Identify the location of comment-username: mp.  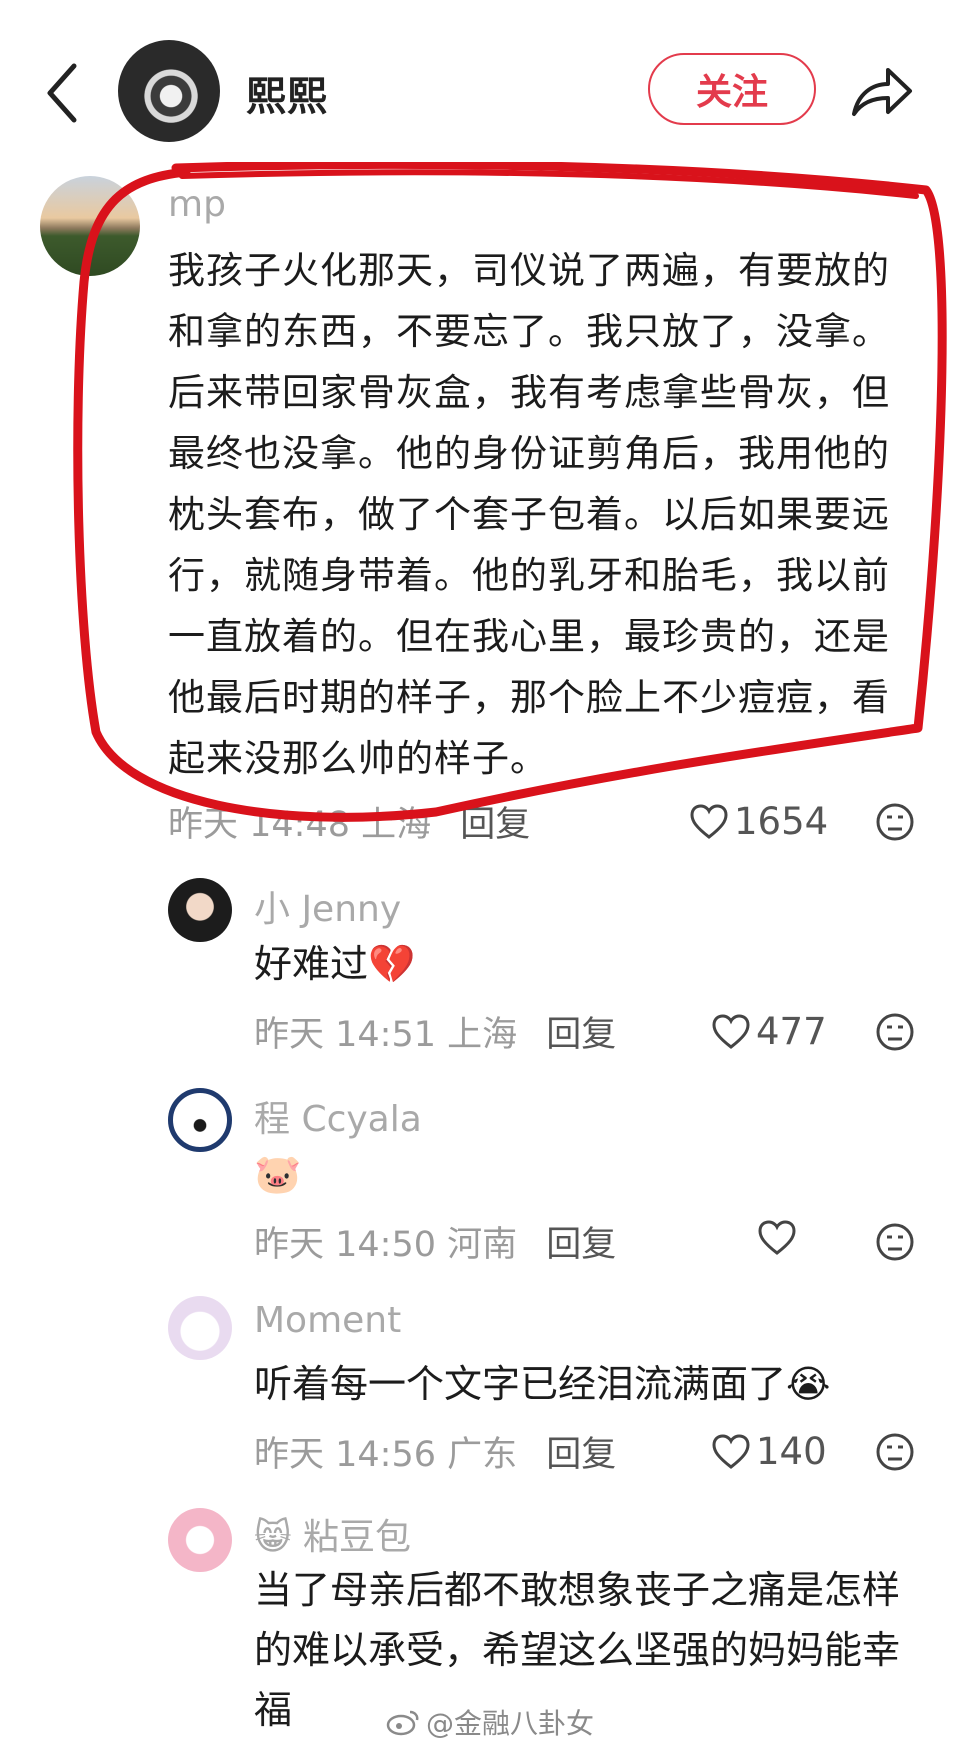
(197, 204).